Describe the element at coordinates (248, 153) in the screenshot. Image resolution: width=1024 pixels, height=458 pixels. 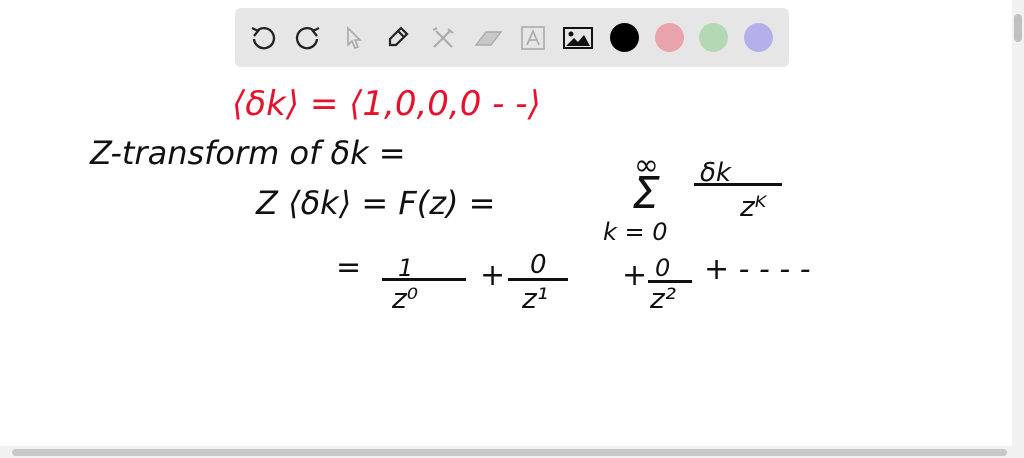
I see `handwritten-heading: Z-transform of δk =` at that location.